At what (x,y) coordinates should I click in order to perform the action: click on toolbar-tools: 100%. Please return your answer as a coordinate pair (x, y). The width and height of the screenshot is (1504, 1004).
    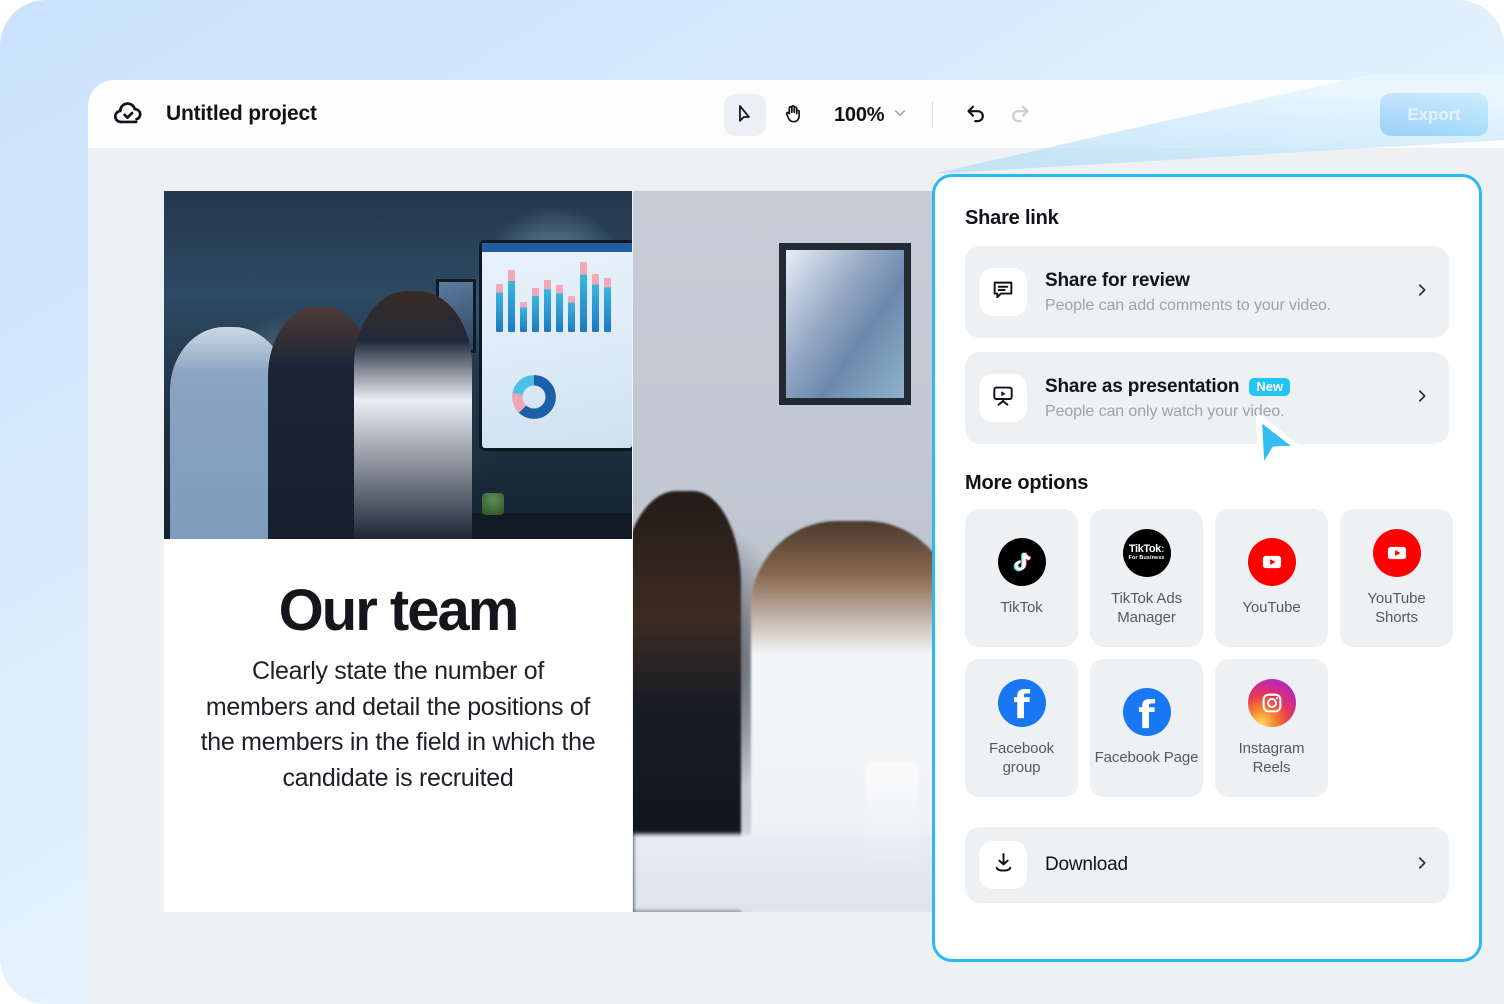
    Looking at the image, I should click on (881, 115).